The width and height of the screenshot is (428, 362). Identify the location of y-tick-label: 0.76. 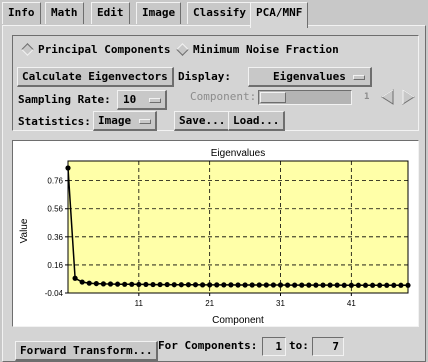
(55, 181).